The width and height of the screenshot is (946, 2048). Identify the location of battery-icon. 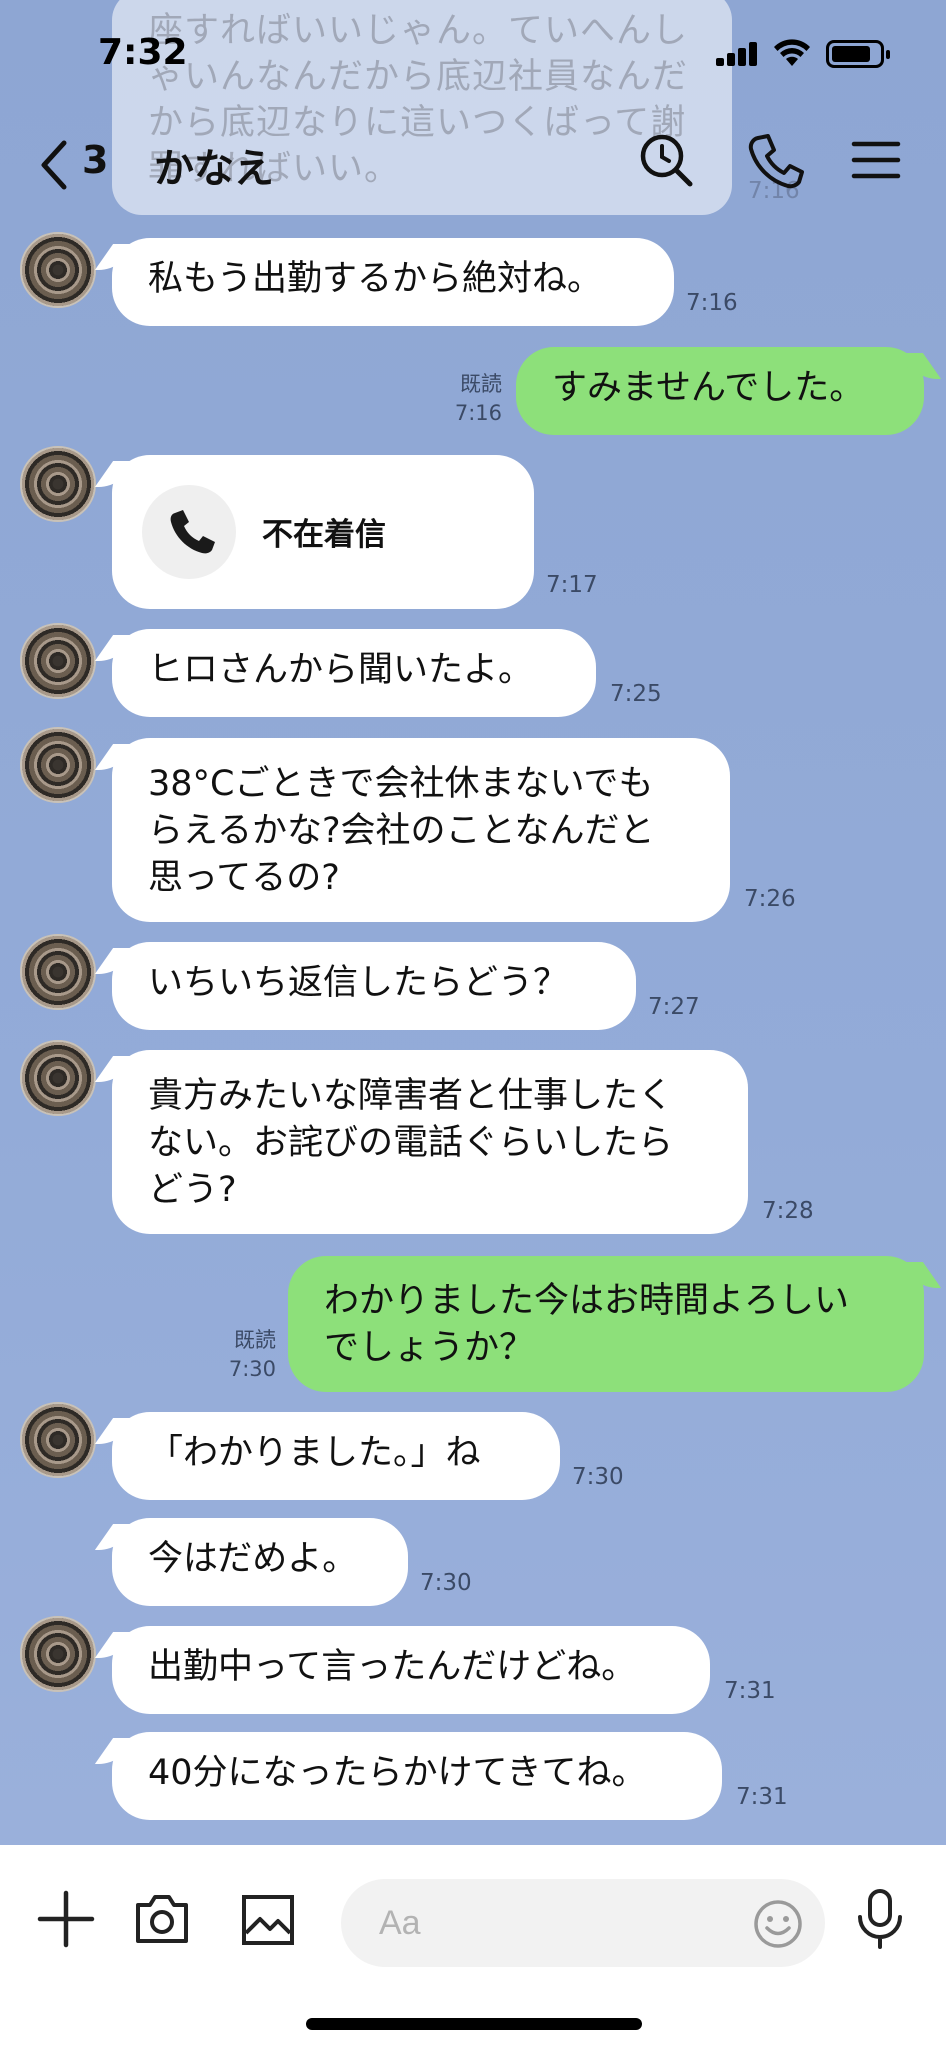
(858, 54).